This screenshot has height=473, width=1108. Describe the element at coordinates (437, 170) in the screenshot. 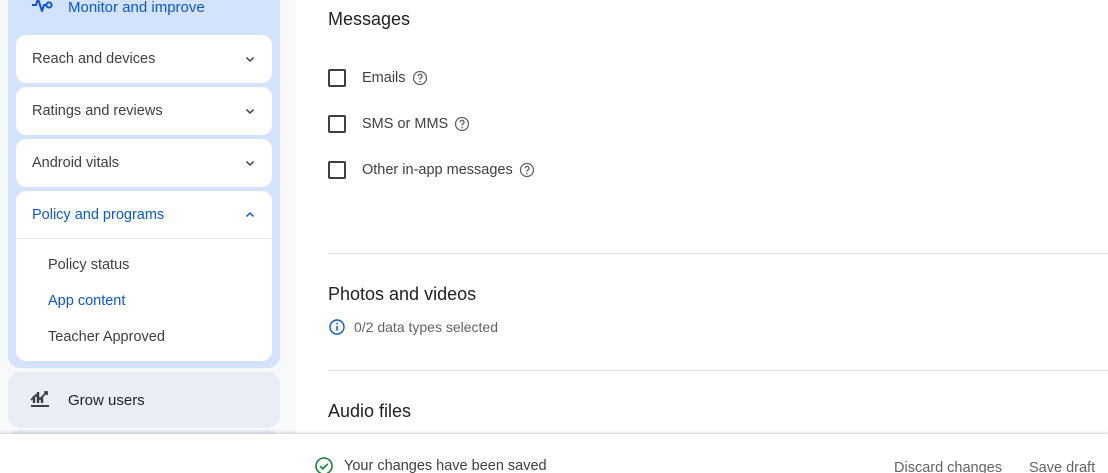

I see `other-in-app-label: Other in-app messages` at that location.